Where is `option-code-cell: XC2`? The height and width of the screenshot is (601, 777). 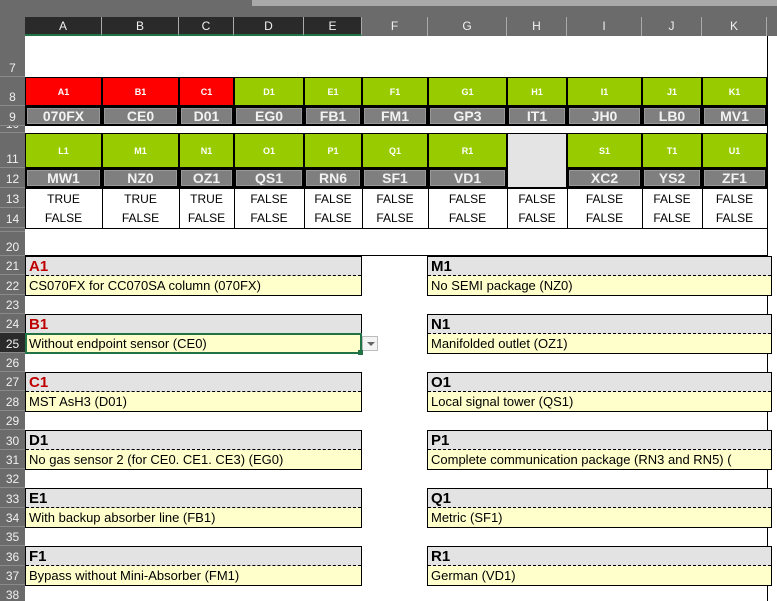
option-code-cell: XC2 is located at coordinates (604, 178).